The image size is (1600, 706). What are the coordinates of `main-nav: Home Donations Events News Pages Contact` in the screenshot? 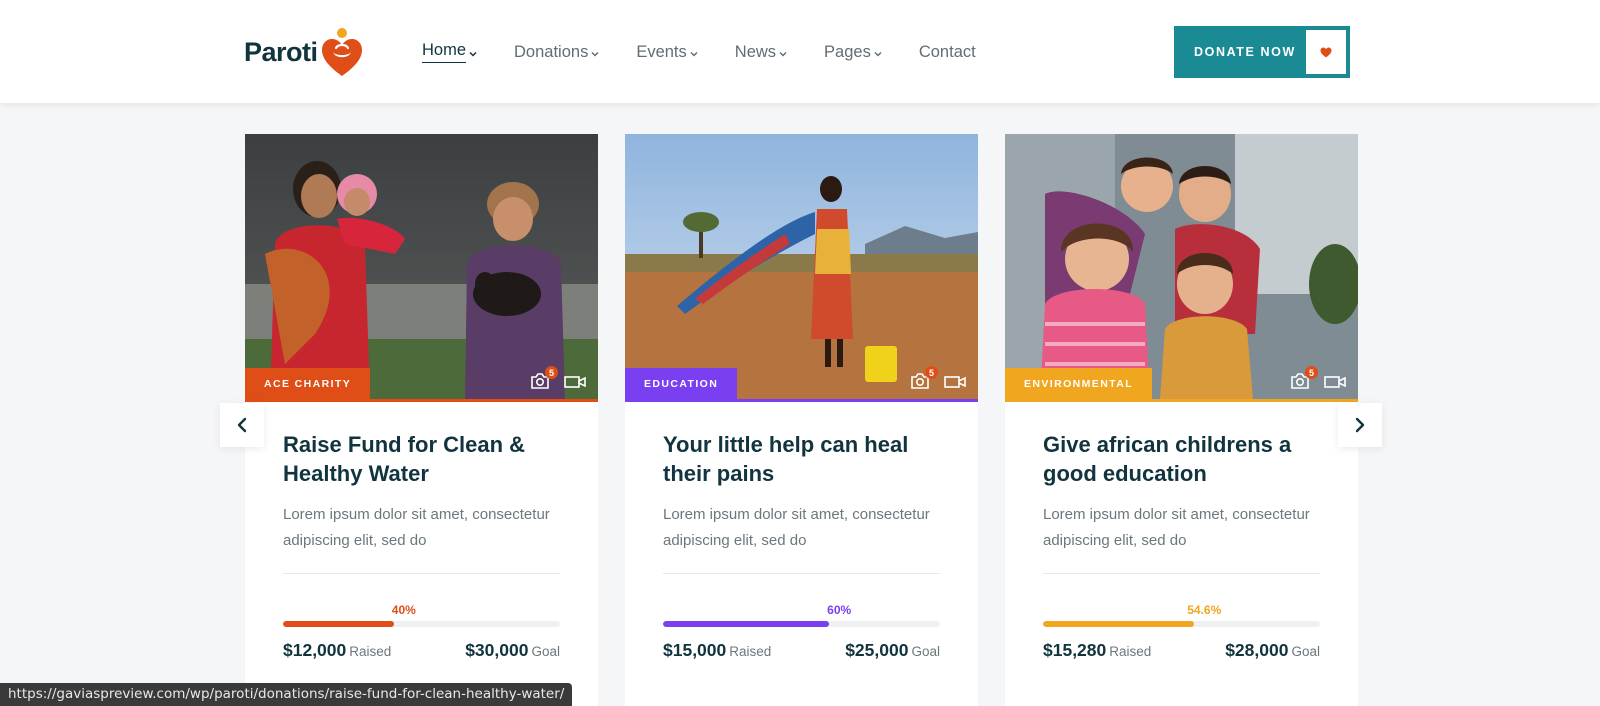 It's located at (717, 52).